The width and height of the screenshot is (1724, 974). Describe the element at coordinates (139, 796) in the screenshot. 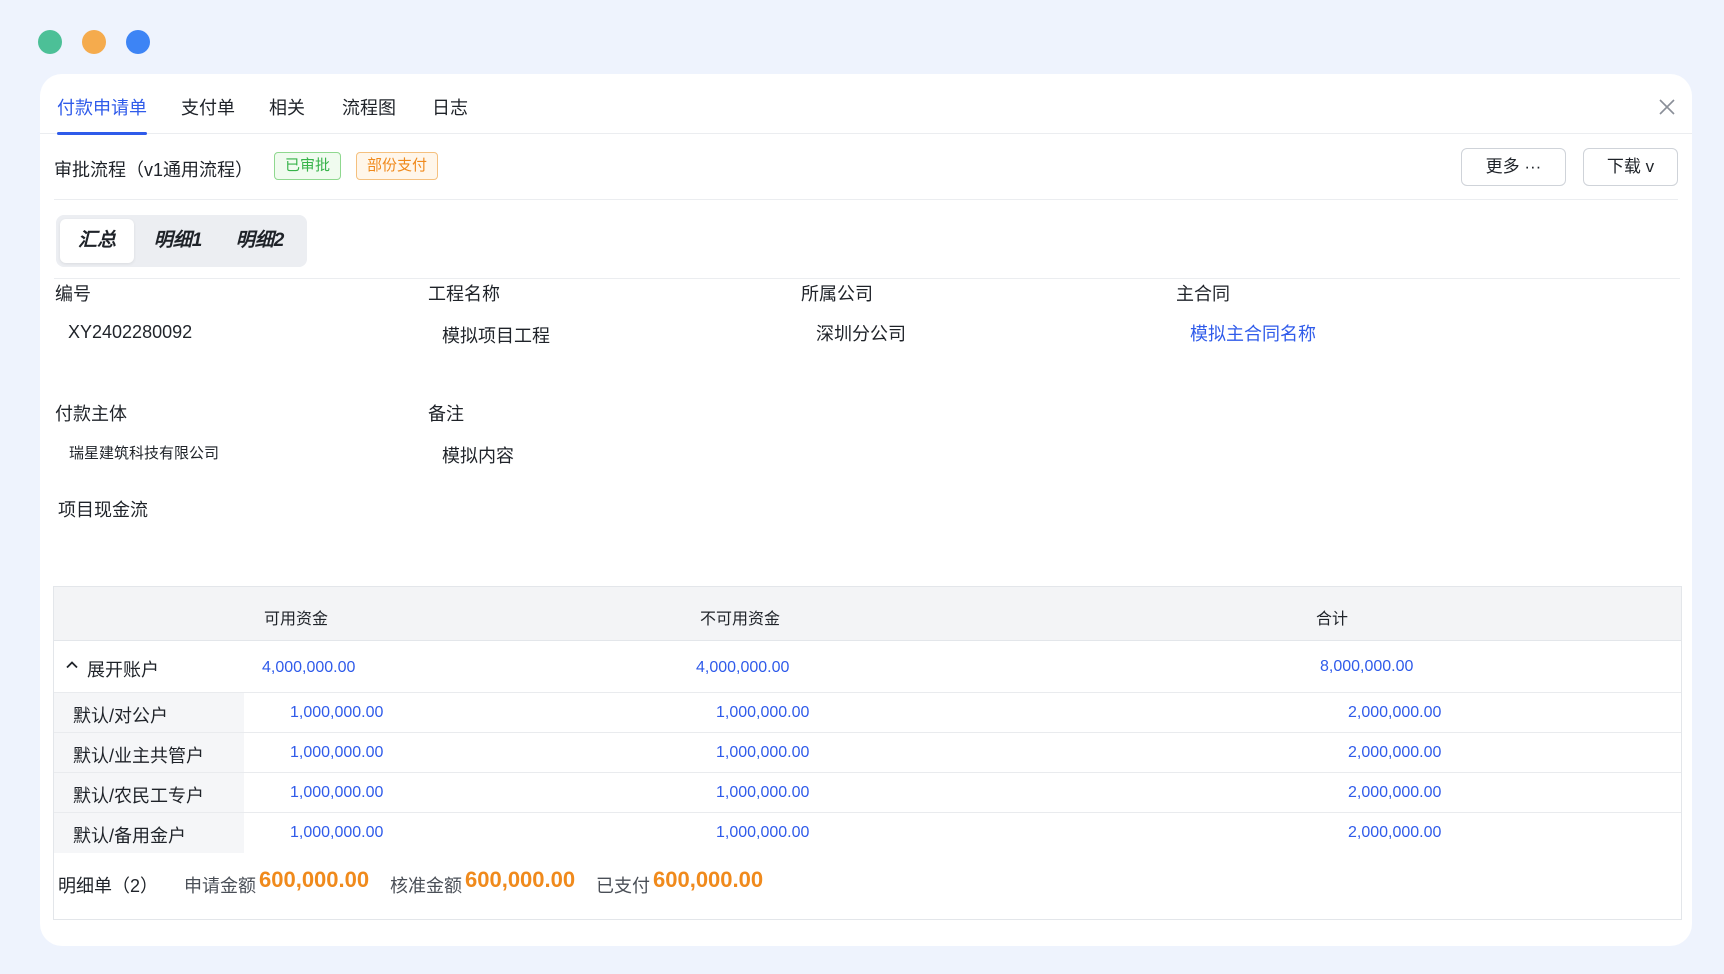

I see `account-name: 默认/农民工专户` at that location.